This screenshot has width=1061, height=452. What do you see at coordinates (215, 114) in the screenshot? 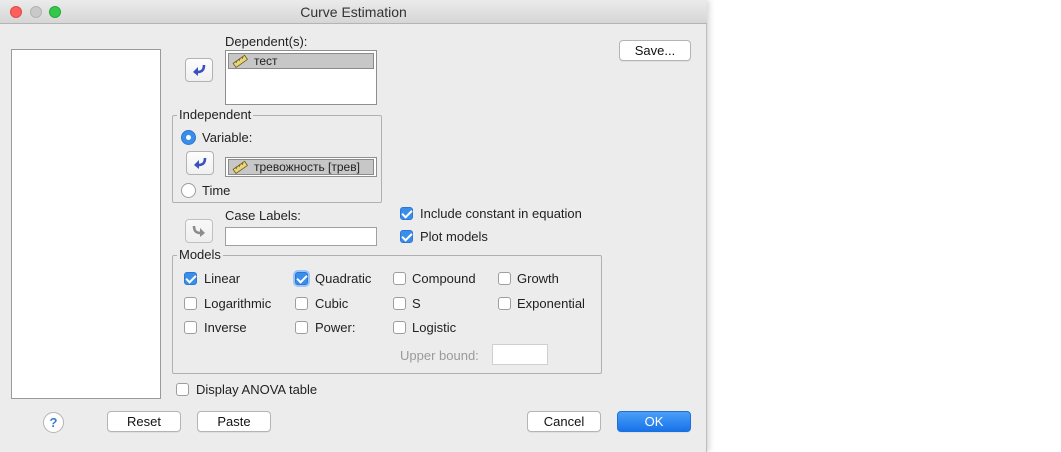
I see `independent-group-title: Independent` at bounding box center [215, 114].